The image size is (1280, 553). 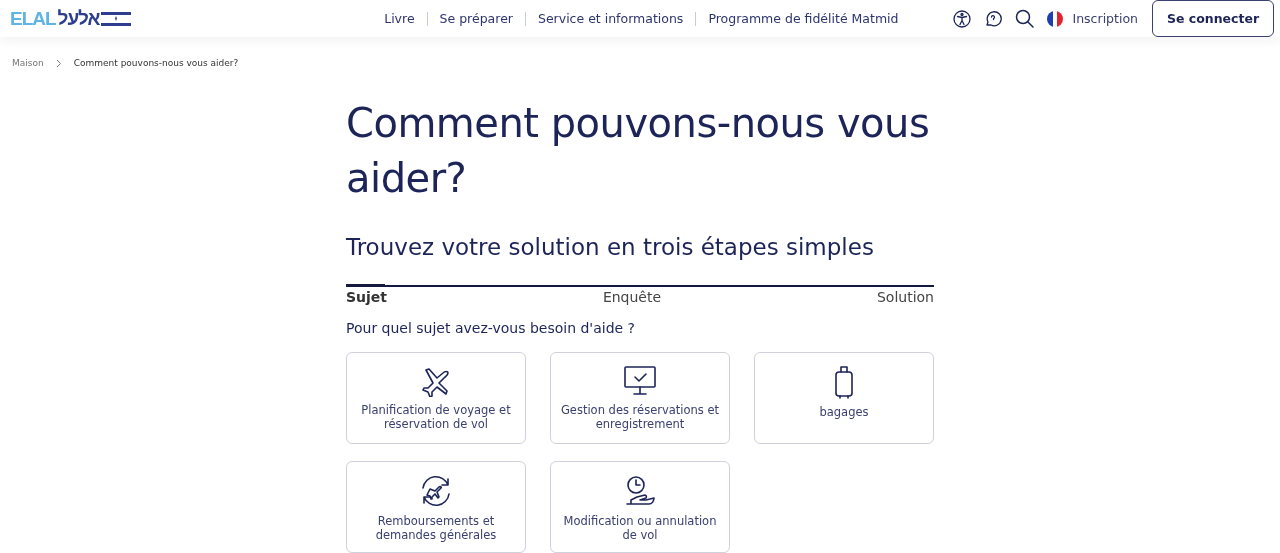 What do you see at coordinates (992, 18) in the screenshot?
I see `help-chat-icon` at bounding box center [992, 18].